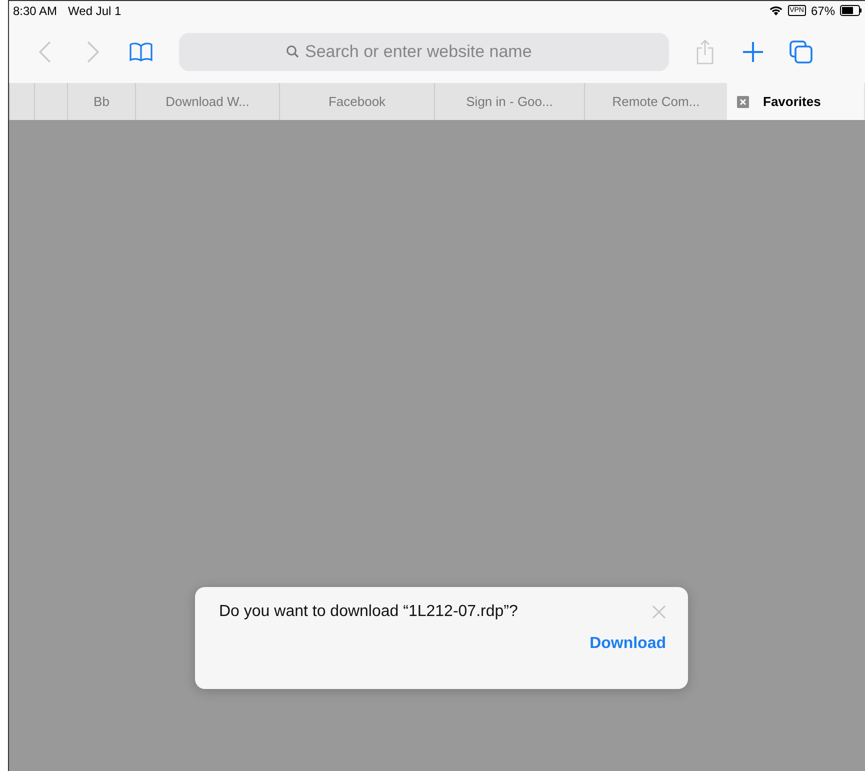 The image size is (865, 771). I want to click on battery-icon, so click(851, 10).